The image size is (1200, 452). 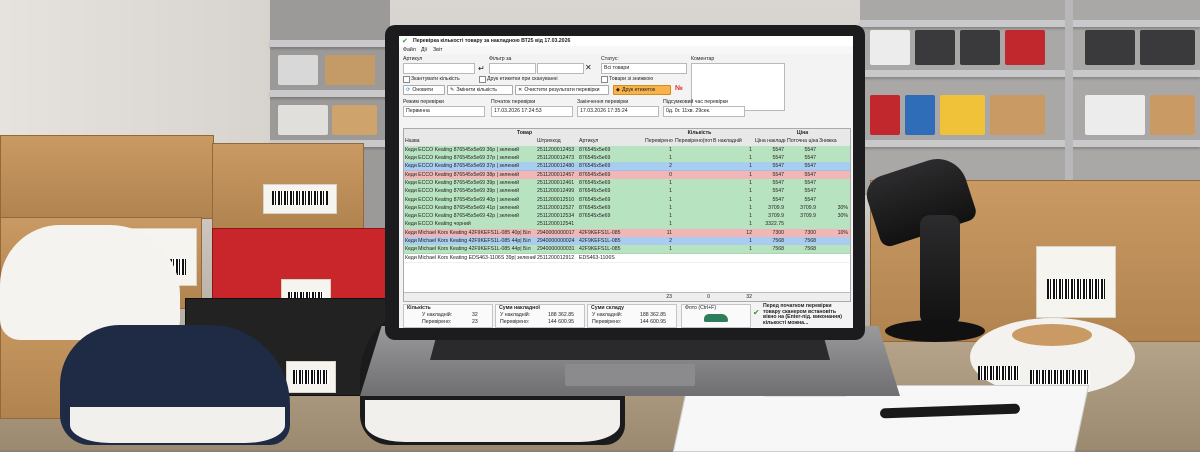 What do you see at coordinates (670, 166) in the screenshot?
I see `table-cell: 2` at bounding box center [670, 166].